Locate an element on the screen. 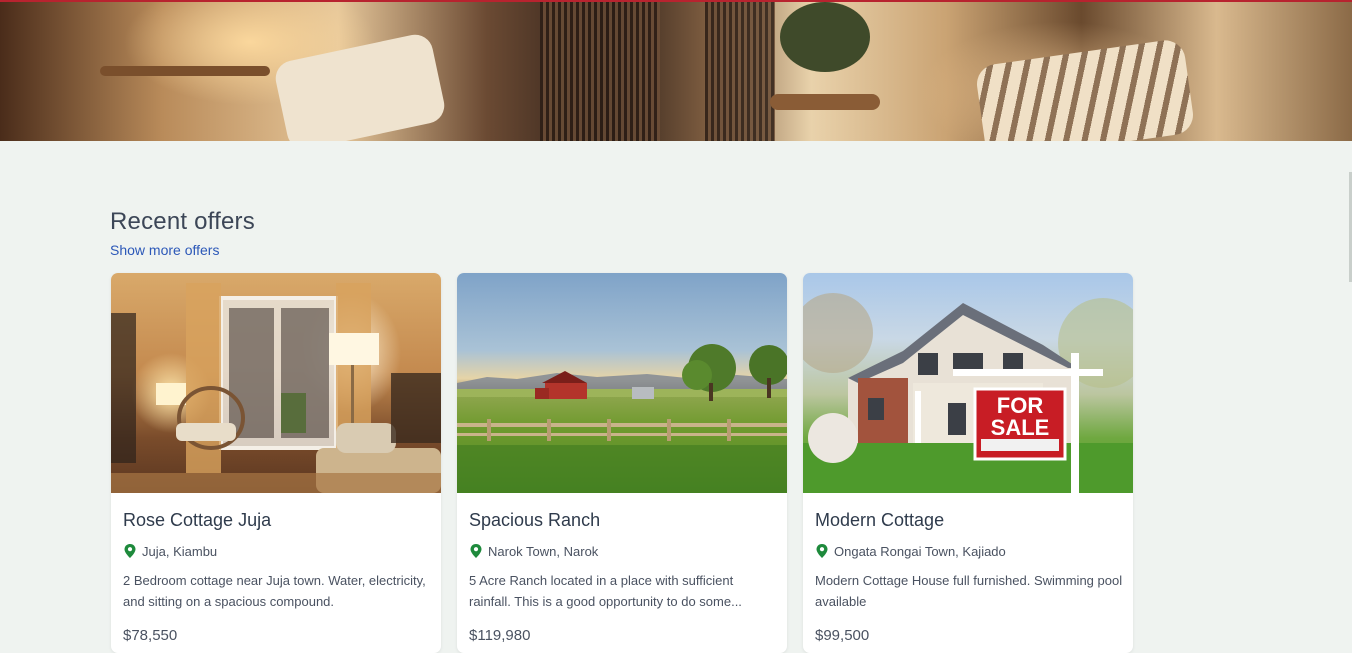 Image resolution: width=1352 pixels, height=653 pixels. offer-price: $119,980 is located at coordinates (500, 635).